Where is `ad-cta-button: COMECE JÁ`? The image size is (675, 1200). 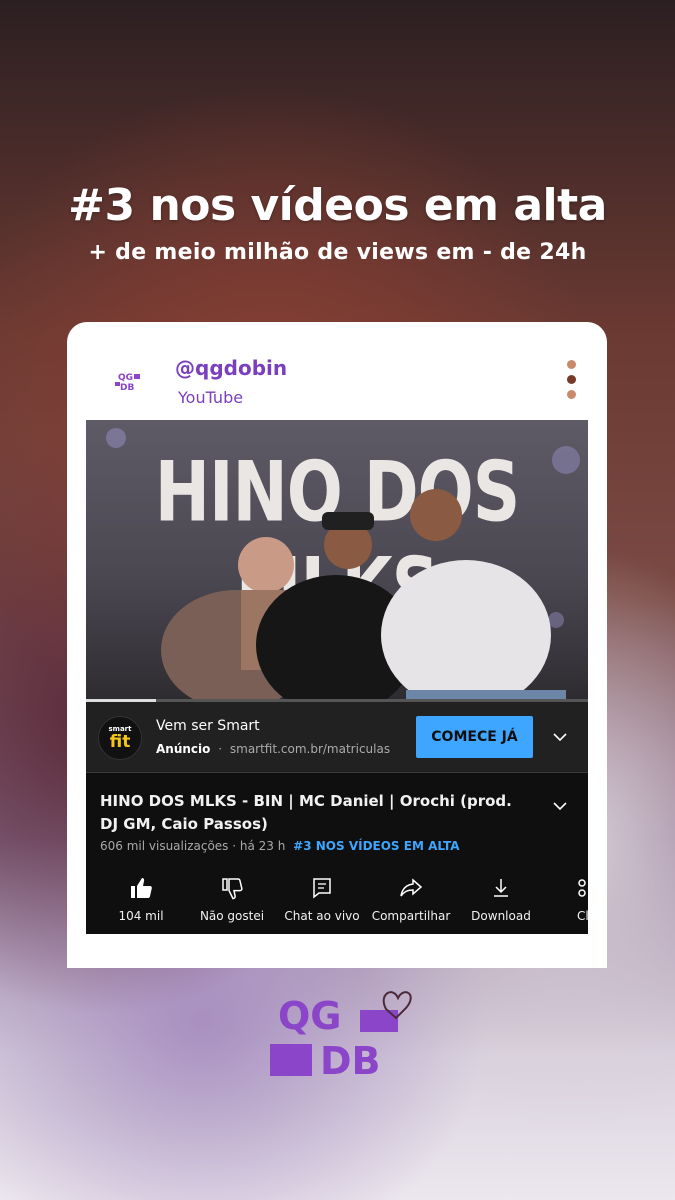
ad-cta-button: COMECE JÁ is located at coordinates (474, 737).